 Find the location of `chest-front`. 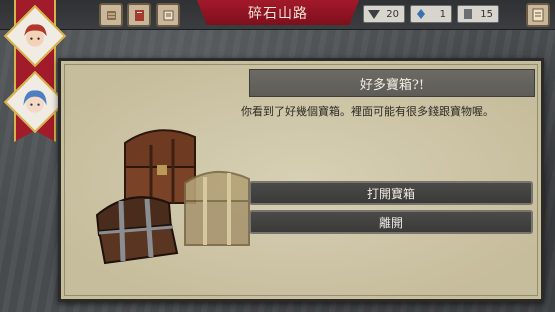

chest-front is located at coordinates (137, 230).